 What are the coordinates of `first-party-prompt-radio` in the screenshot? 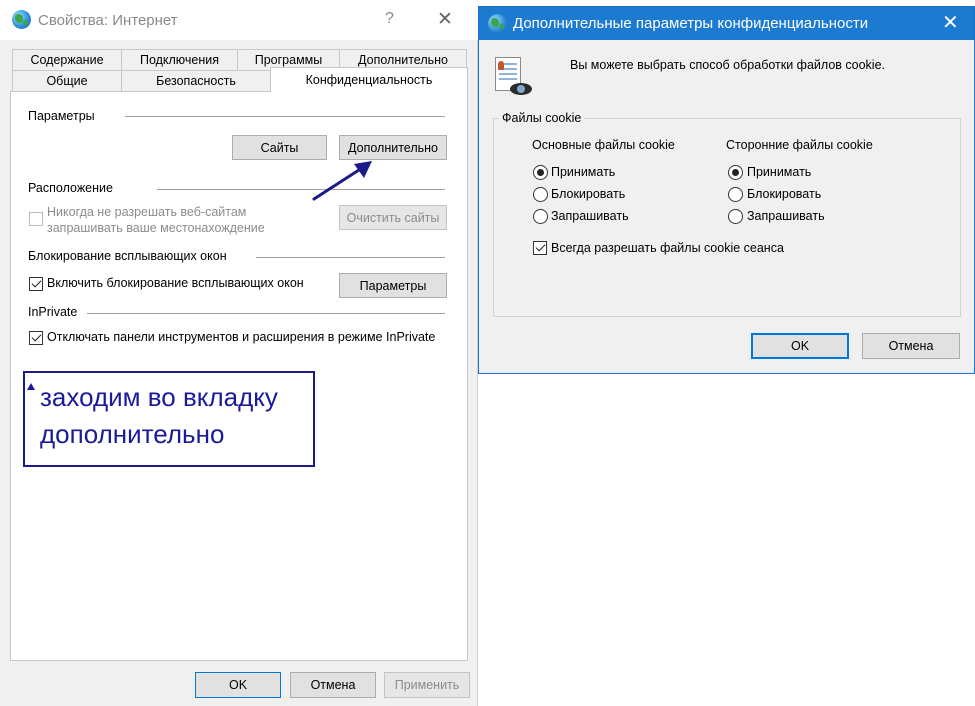 It's located at (540, 216).